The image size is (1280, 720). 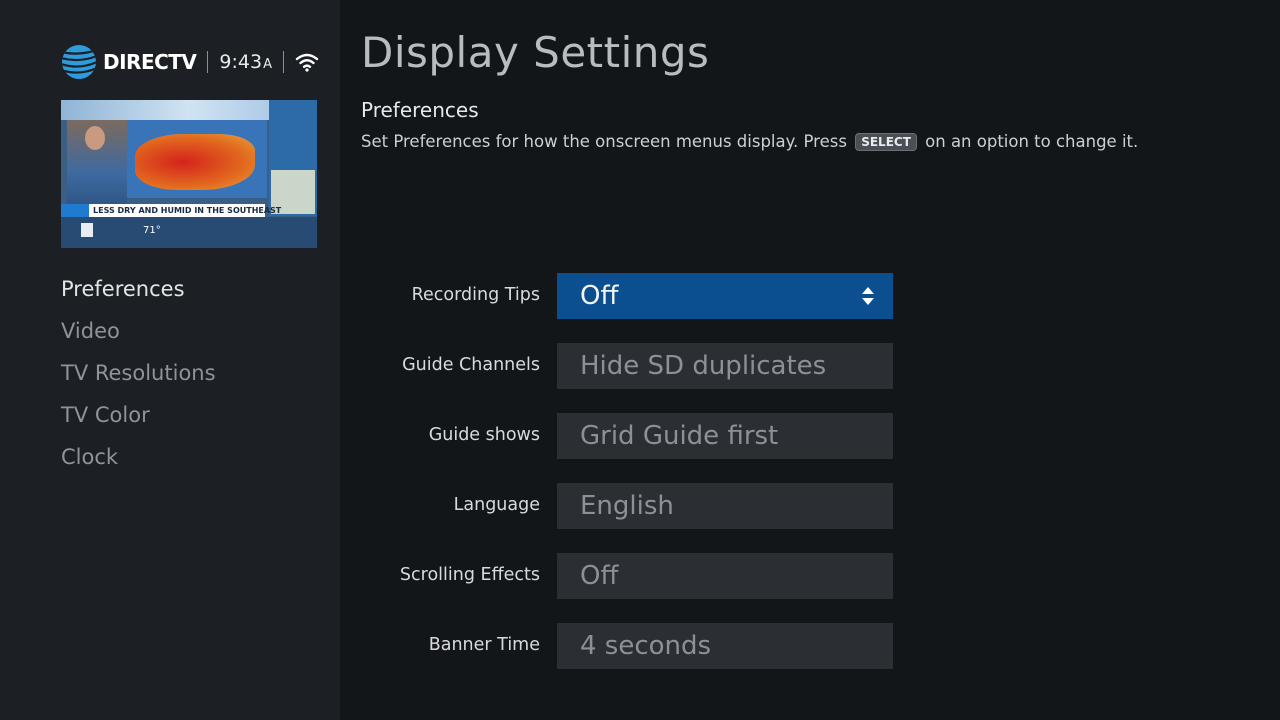 What do you see at coordinates (484, 435) in the screenshot?
I see `setting-label-guide-shows: Guide shows` at bounding box center [484, 435].